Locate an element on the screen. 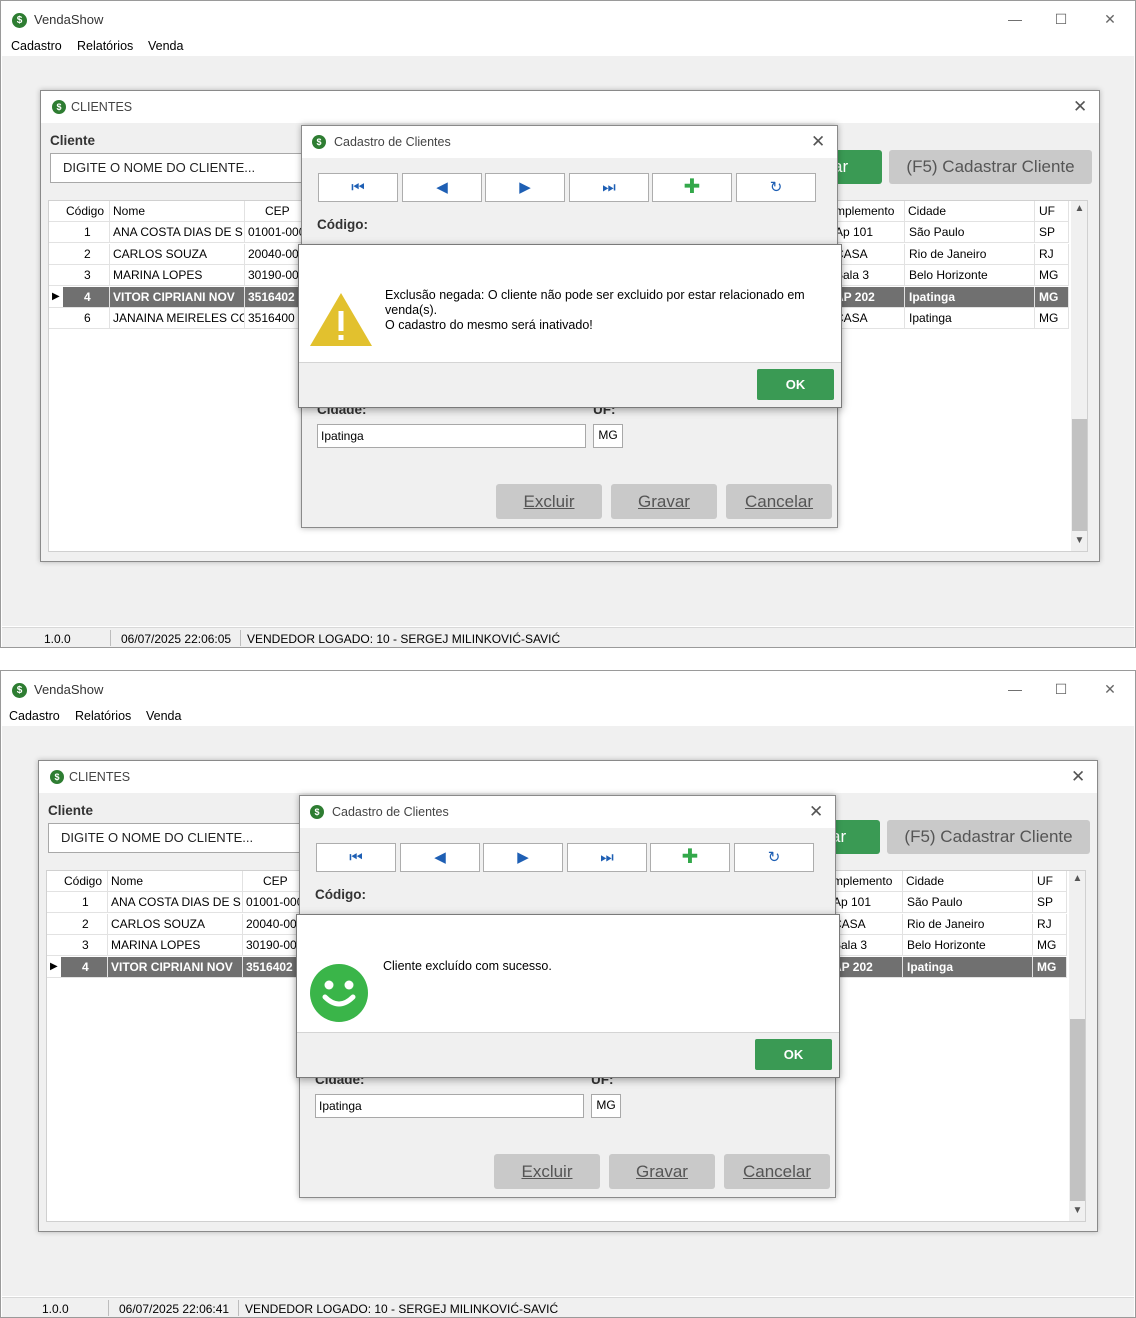 The width and height of the screenshot is (1136, 1318). message-text: Cliente excluído com sucesso. is located at coordinates (603, 966).